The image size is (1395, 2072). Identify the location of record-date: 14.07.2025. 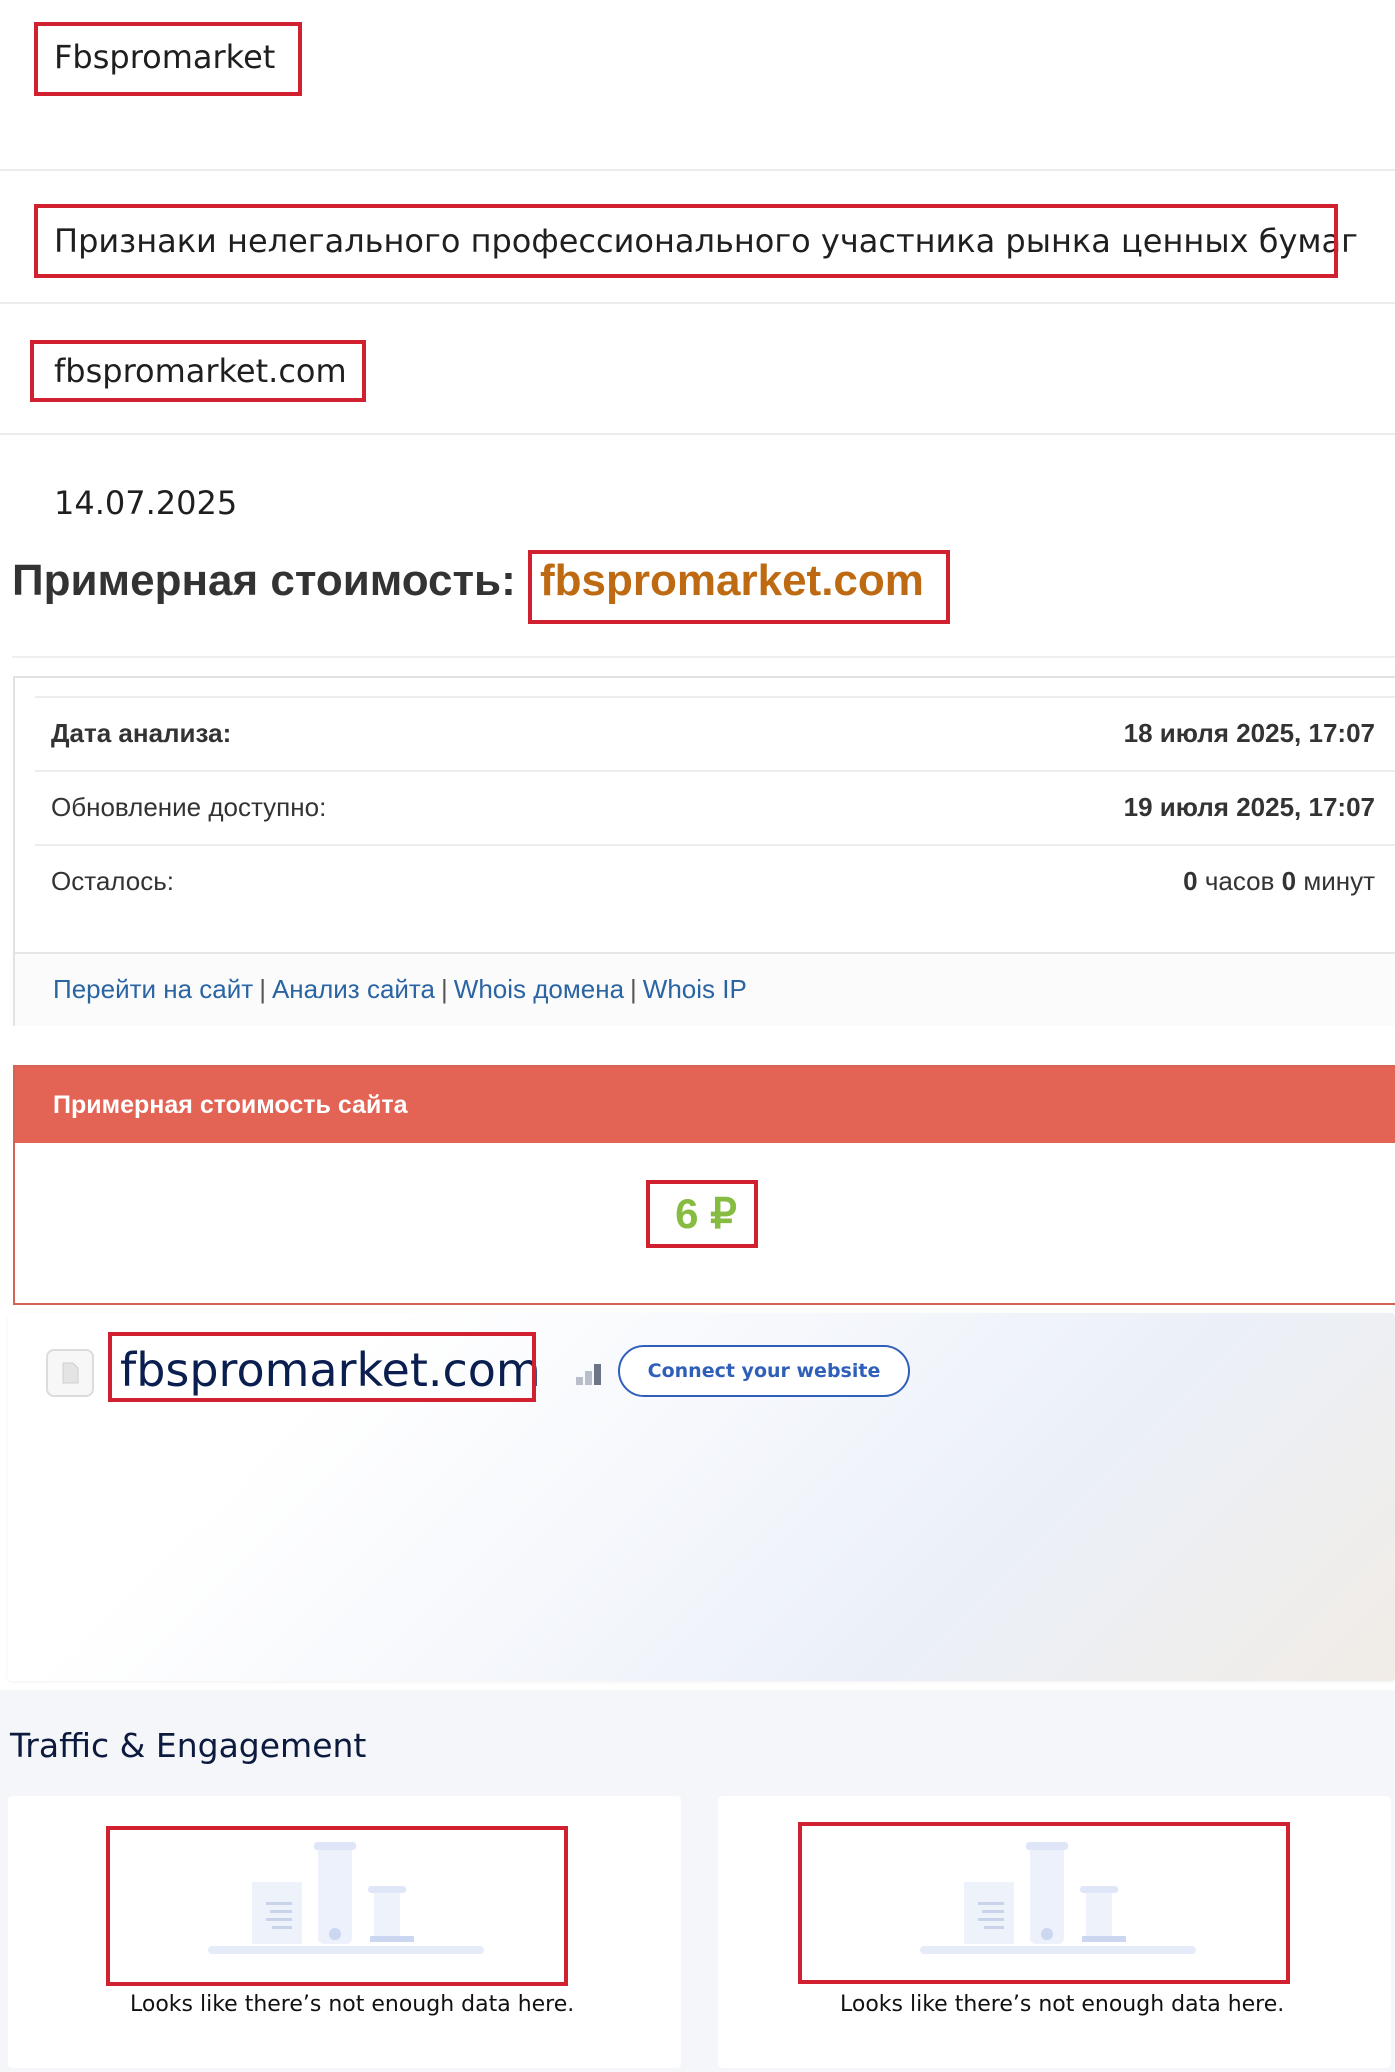
(146, 503).